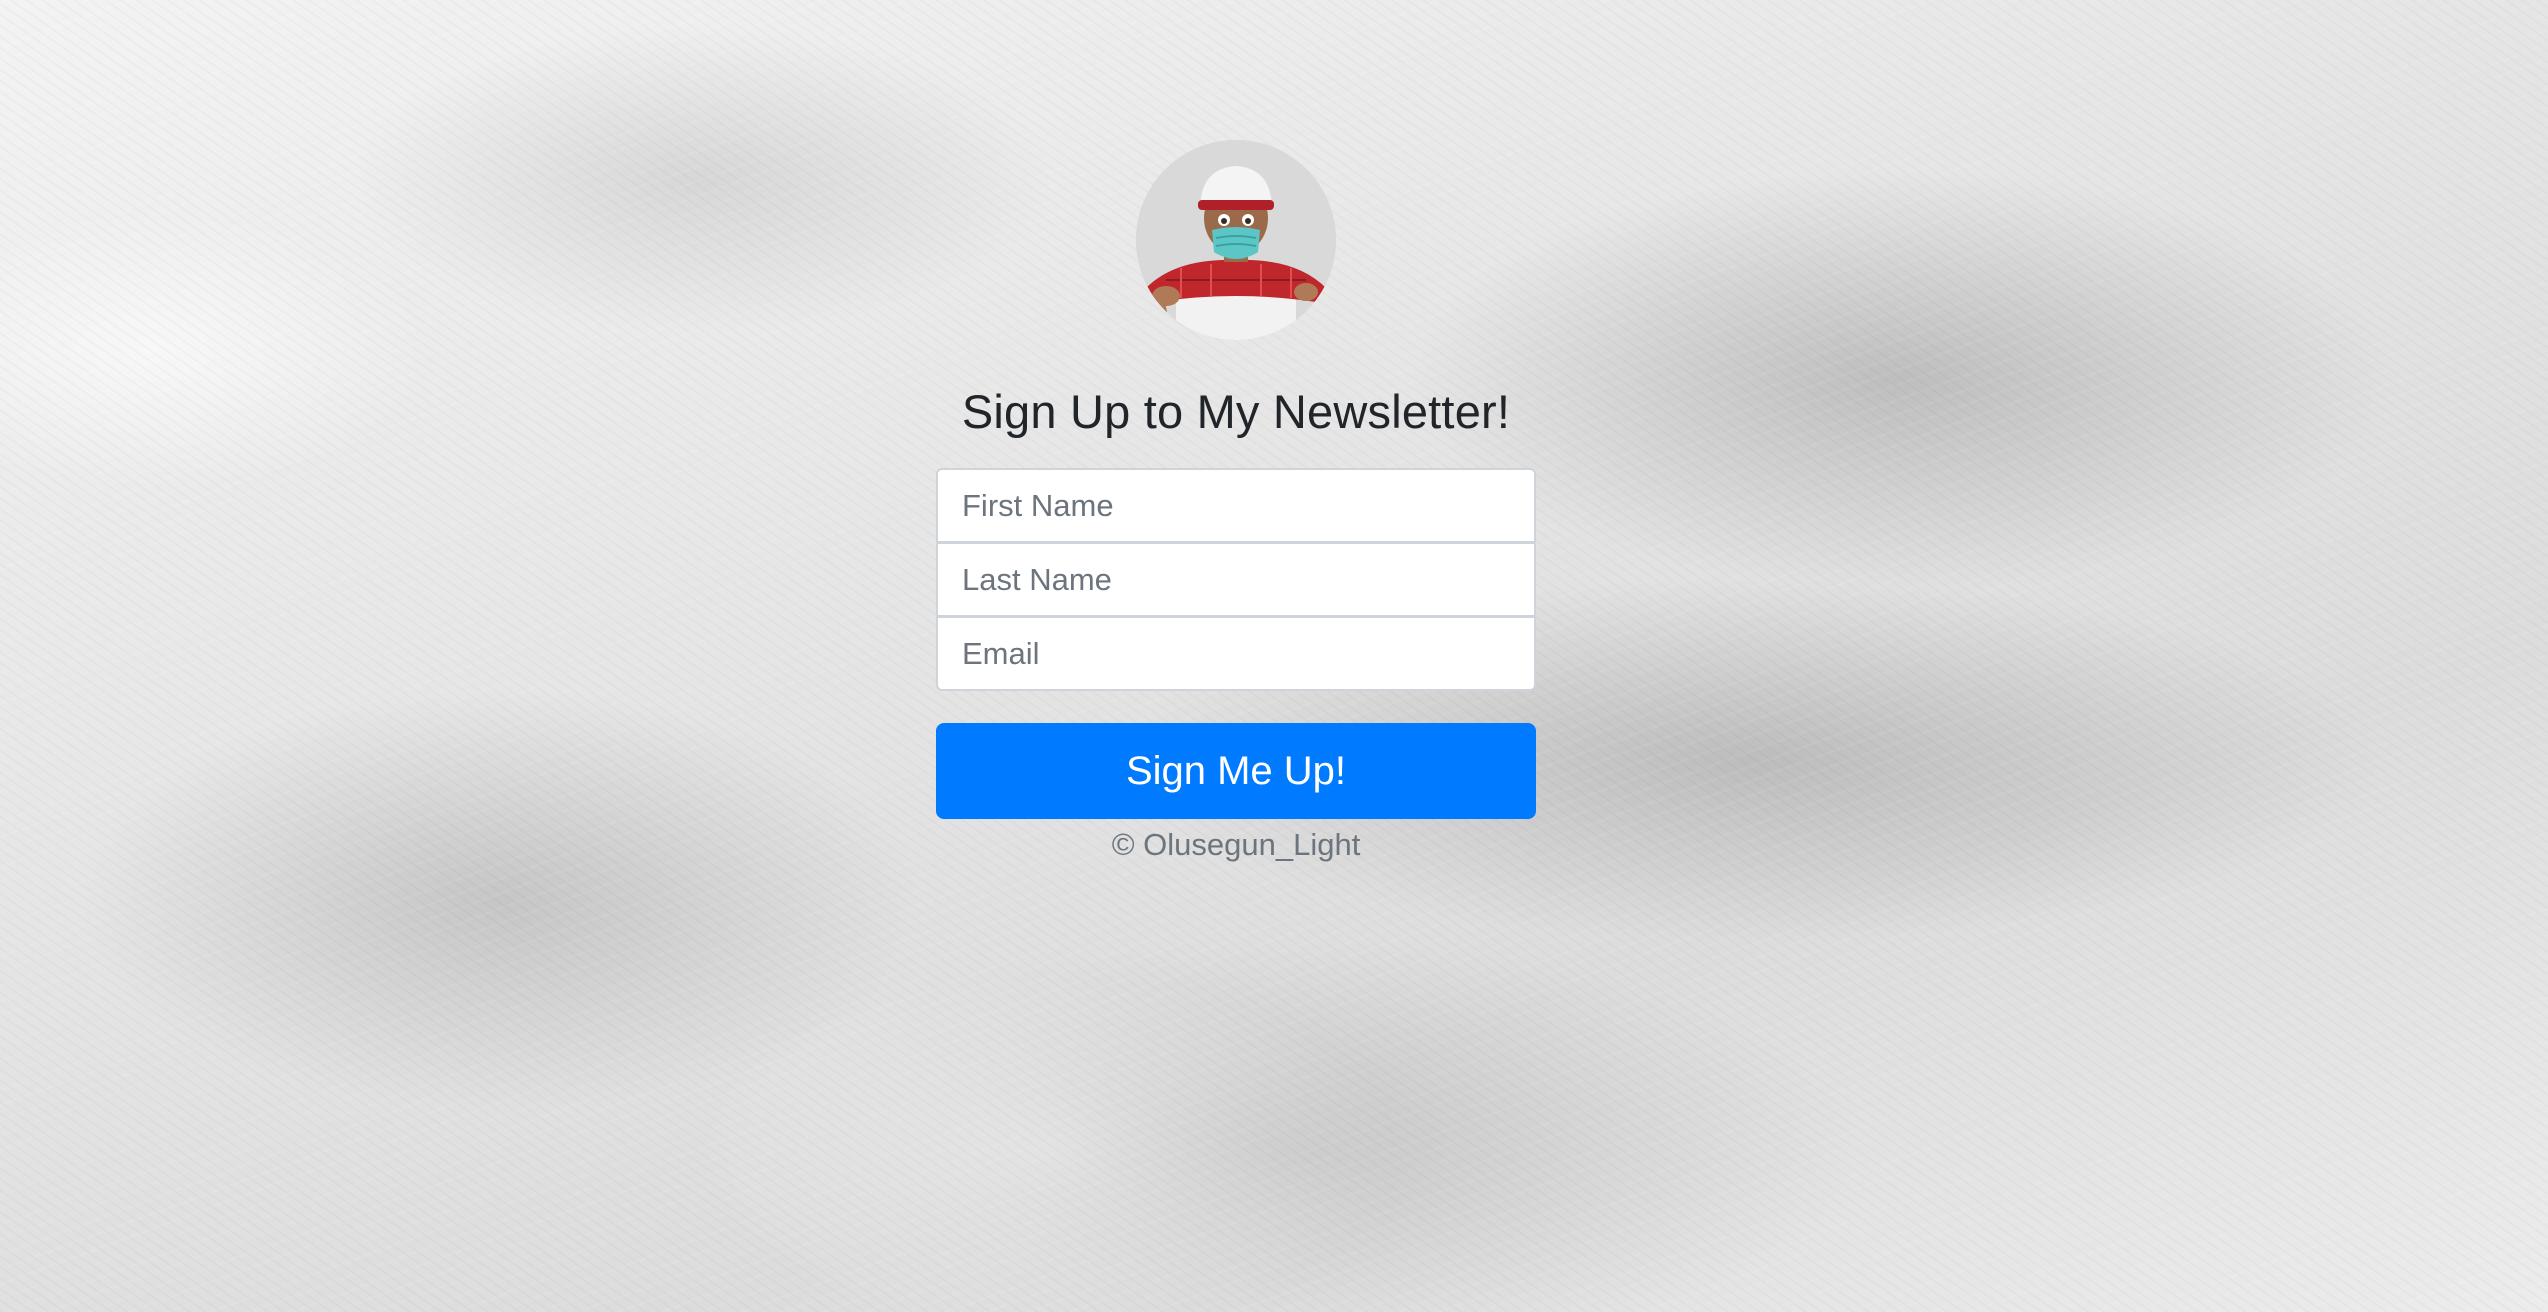  I want to click on input-group, so click(1236, 580).